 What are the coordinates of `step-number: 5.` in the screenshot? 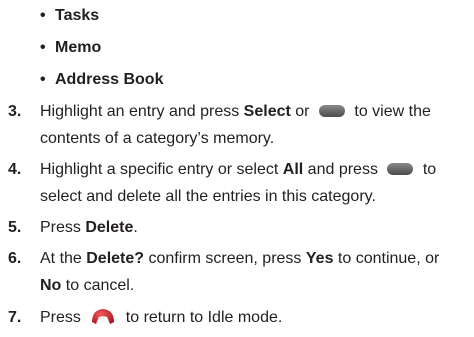 It's located at (15, 227).